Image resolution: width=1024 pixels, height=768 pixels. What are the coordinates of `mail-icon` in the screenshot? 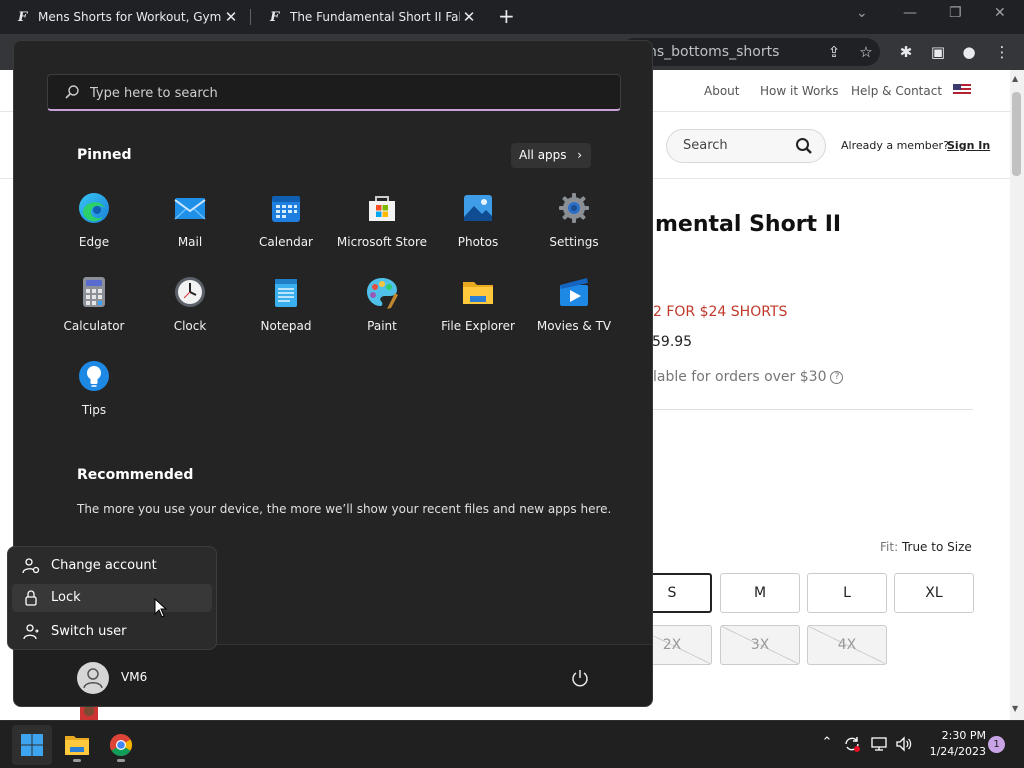 It's located at (190, 209).